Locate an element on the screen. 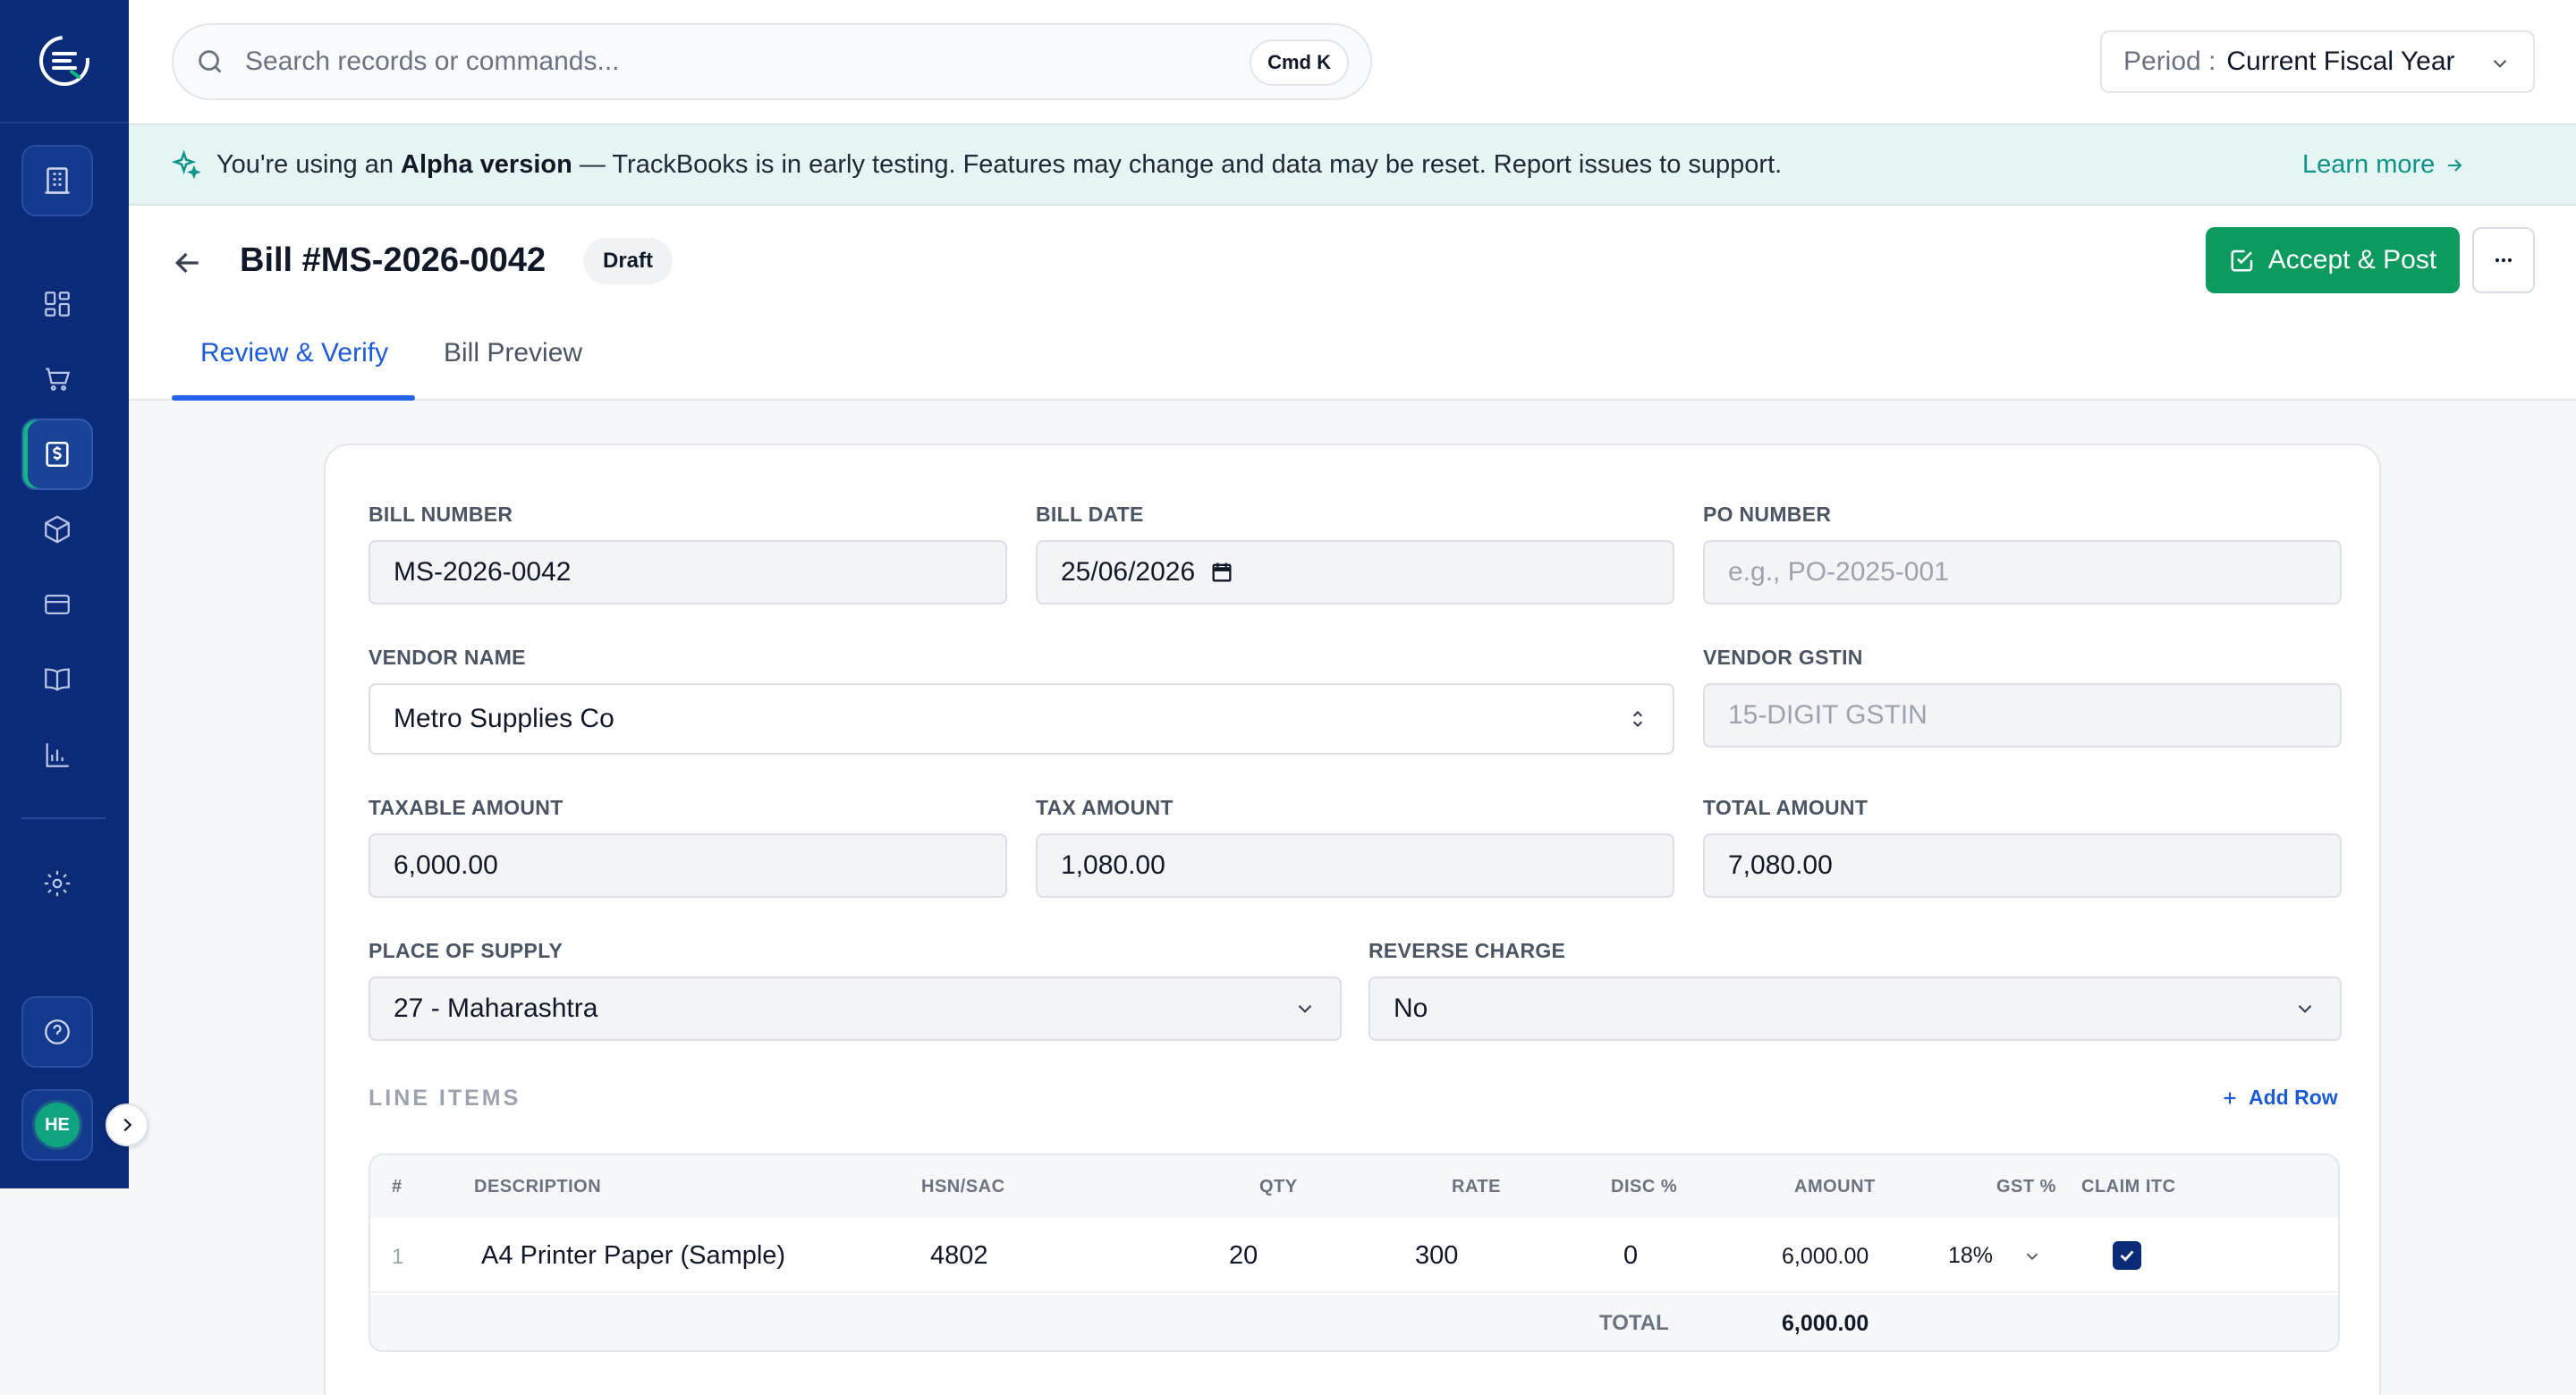 The width and height of the screenshot is (2576, 1395). banner-prefix: You're using an is located at coordinates (309, 164).